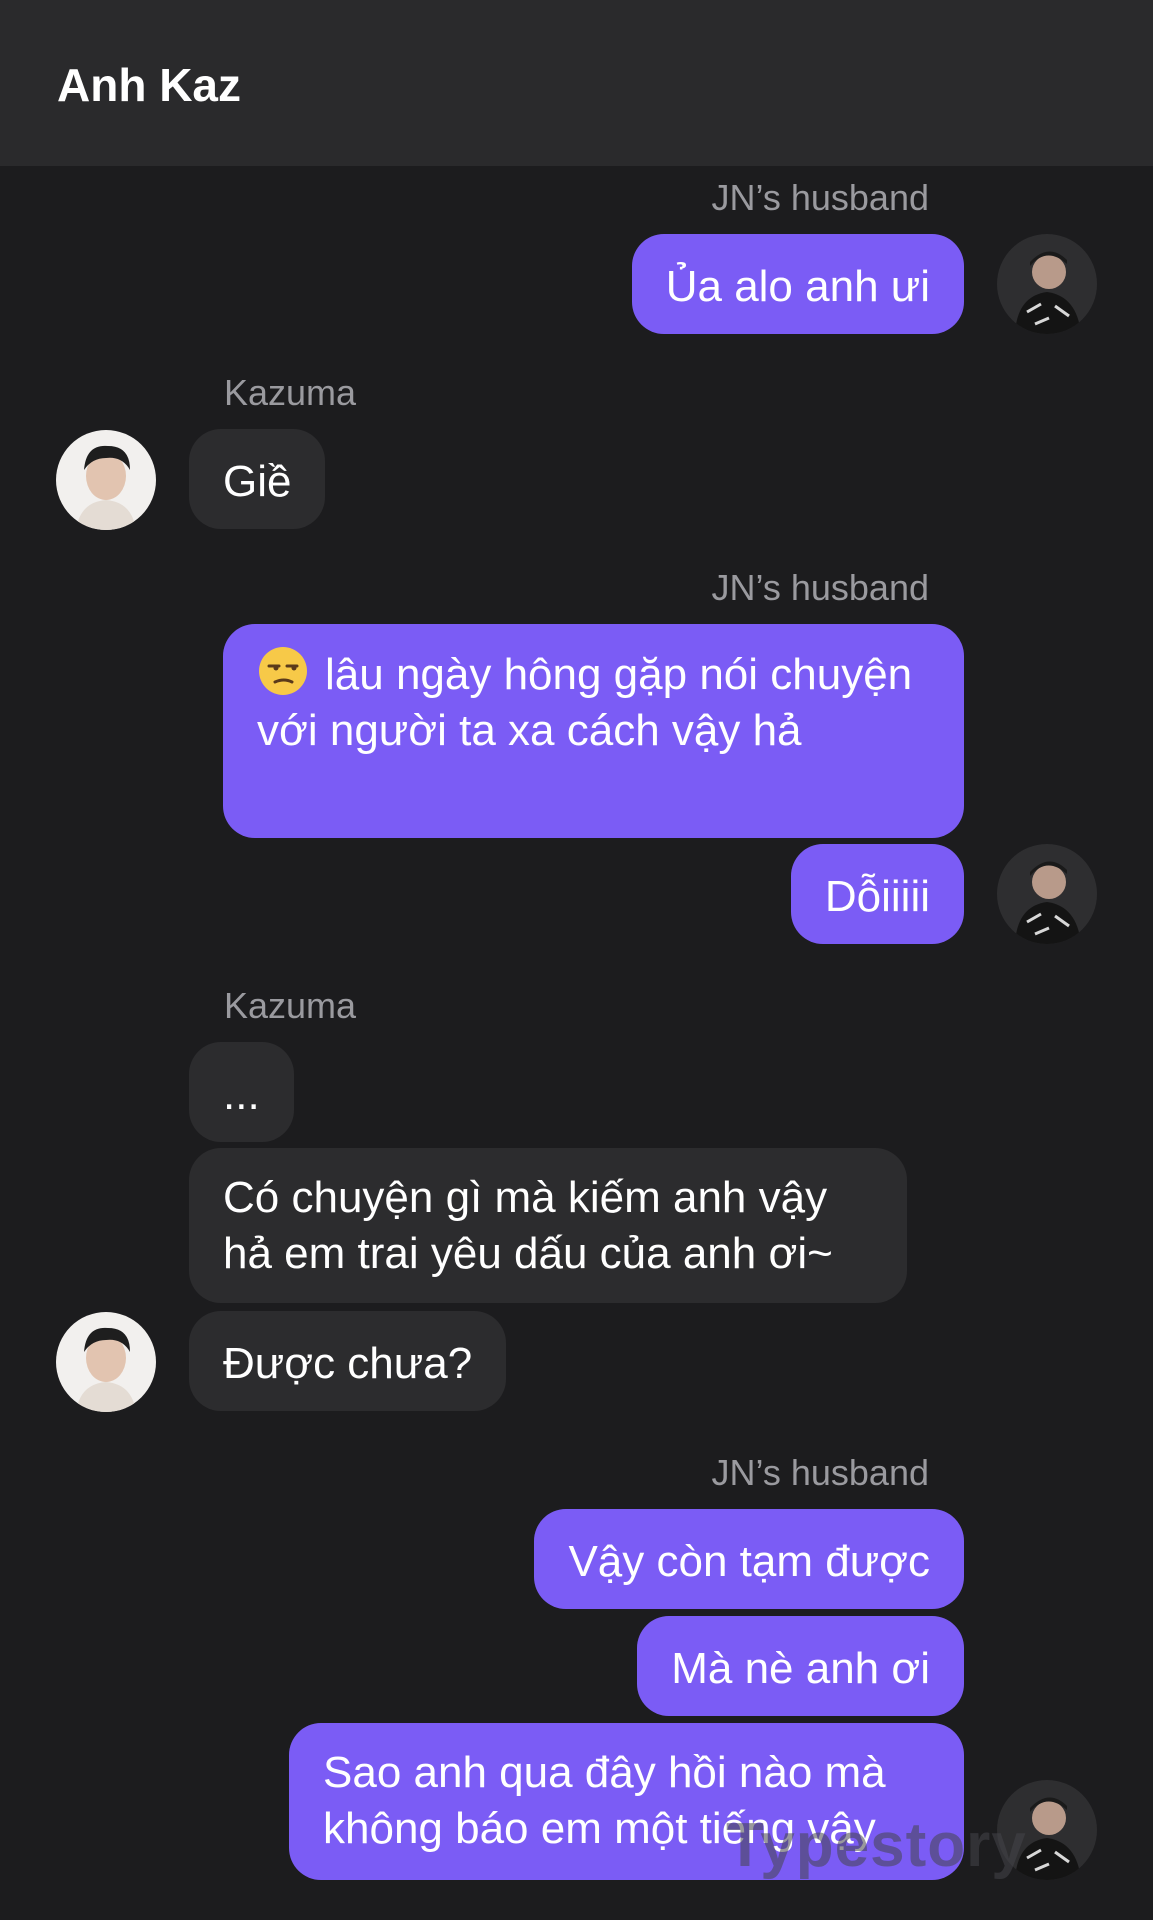 The image size is (1153, 1920). What do you see at coordinates (800, 1666) in the screenshot?
I see `message-bubble-outgoing: Mà nè anh ơi` at bounding box center [800, 1666].